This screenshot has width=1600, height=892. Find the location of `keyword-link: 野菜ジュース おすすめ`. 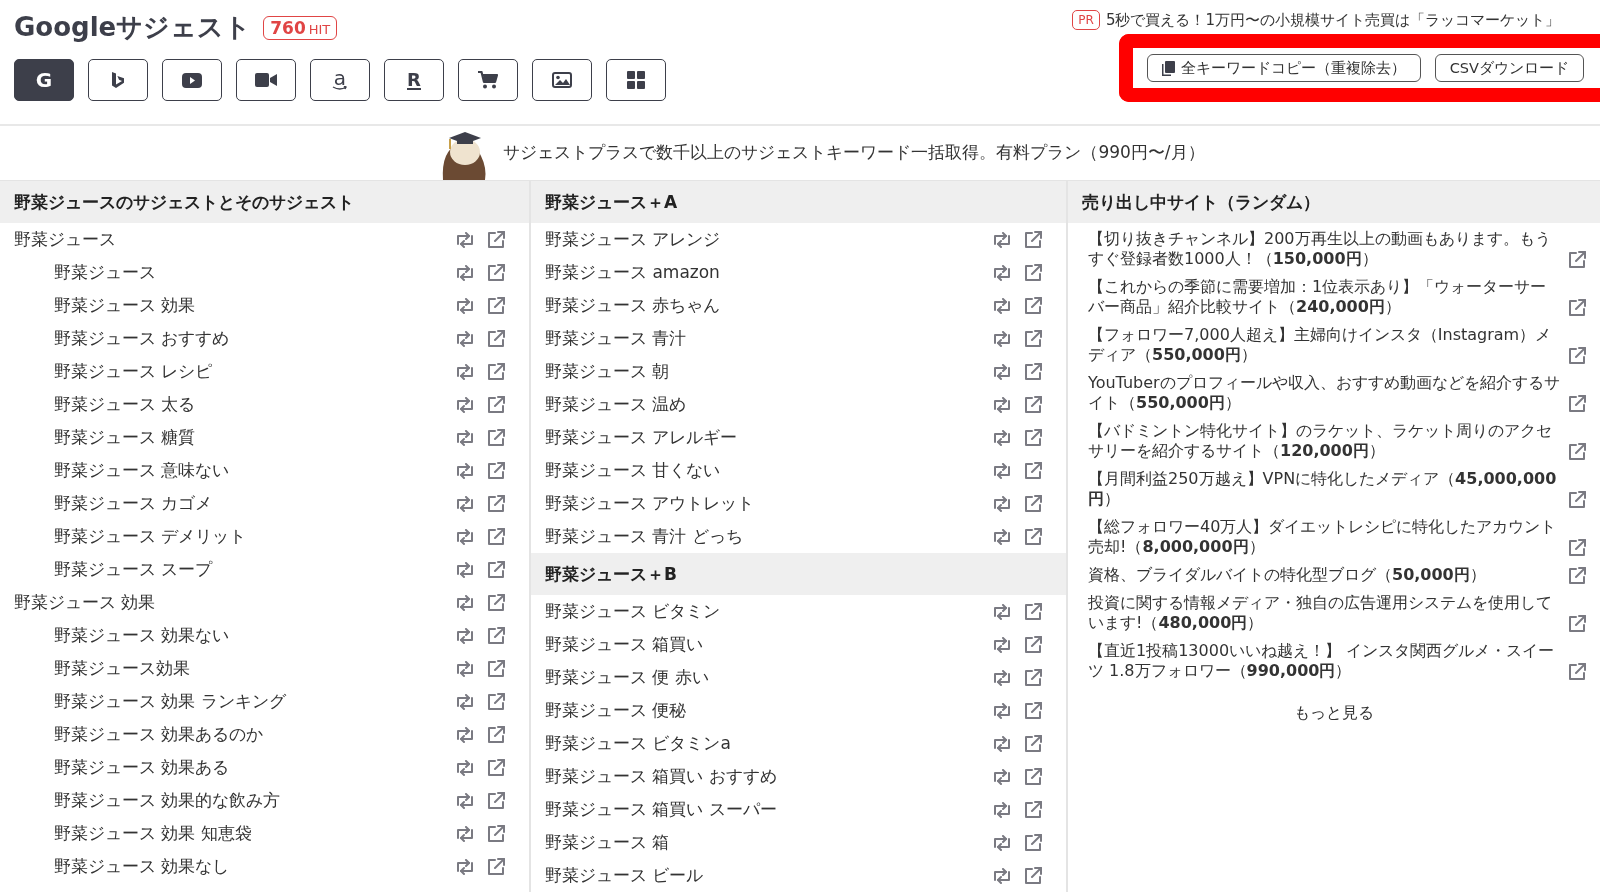

keyword-link: 野菜ジュース おすすめ is located at coordinates (254, 338).